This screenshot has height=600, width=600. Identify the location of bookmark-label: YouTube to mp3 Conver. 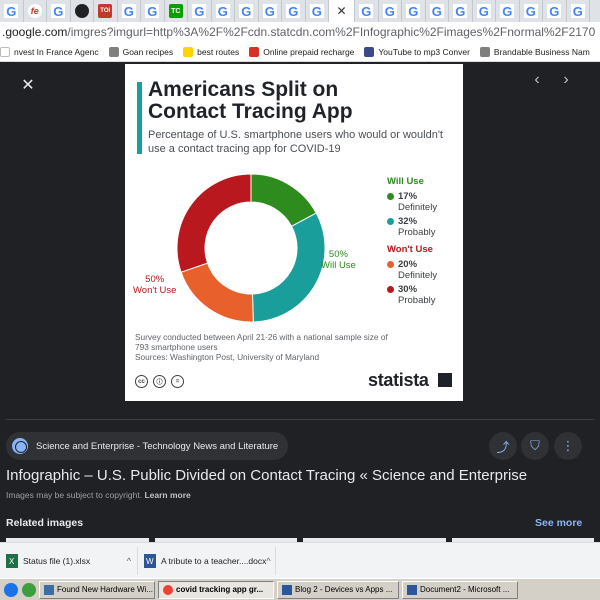
(424, 51).